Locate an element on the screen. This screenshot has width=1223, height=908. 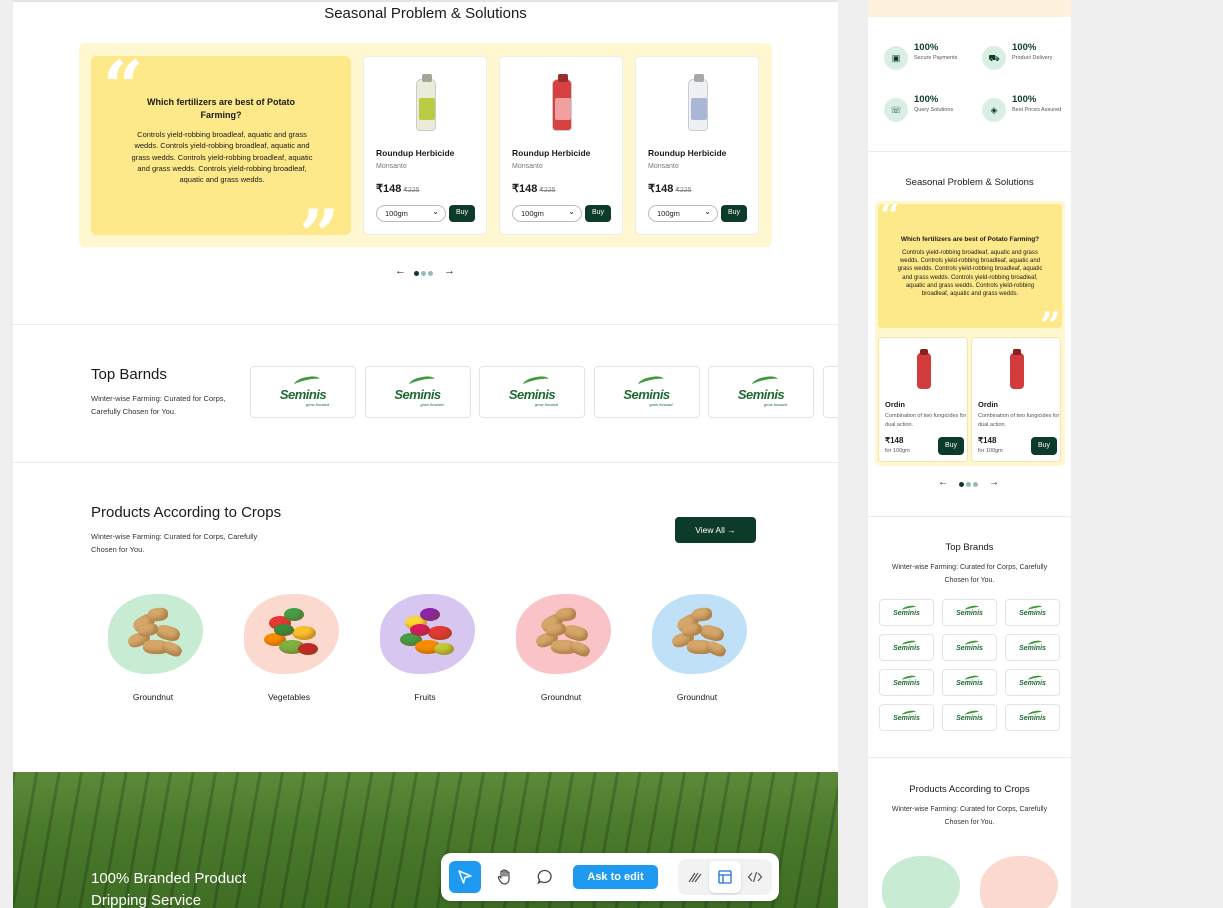
view-mode-group is located at coordinates (725, 877).